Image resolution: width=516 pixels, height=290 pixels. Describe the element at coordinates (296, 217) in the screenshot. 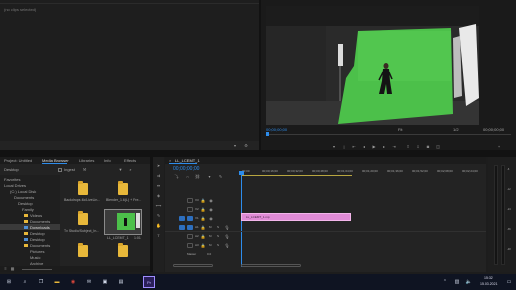

I see `video-clip: LL_LCEMT_1.mp` at that location.